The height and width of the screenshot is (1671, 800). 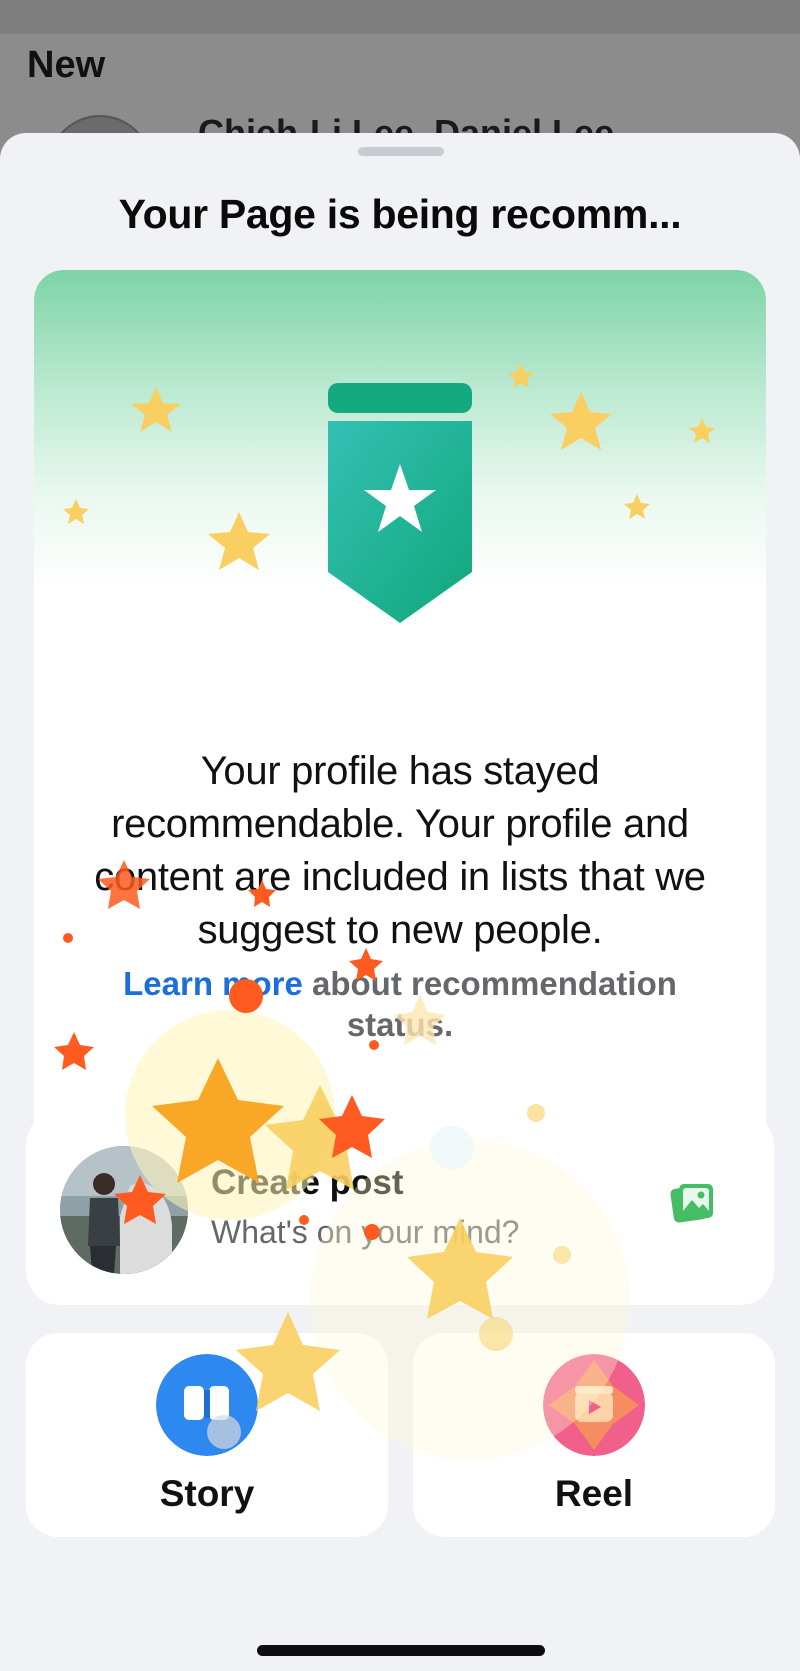 I want to click on status-bar, so click(x=400, y=17).